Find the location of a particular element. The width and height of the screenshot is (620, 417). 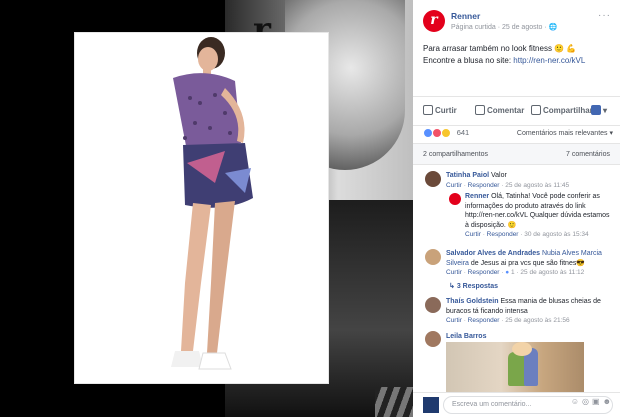

post-line-1: Para arrasar também no look fitness 🙂 💪 is located at coordinates (500, 48).